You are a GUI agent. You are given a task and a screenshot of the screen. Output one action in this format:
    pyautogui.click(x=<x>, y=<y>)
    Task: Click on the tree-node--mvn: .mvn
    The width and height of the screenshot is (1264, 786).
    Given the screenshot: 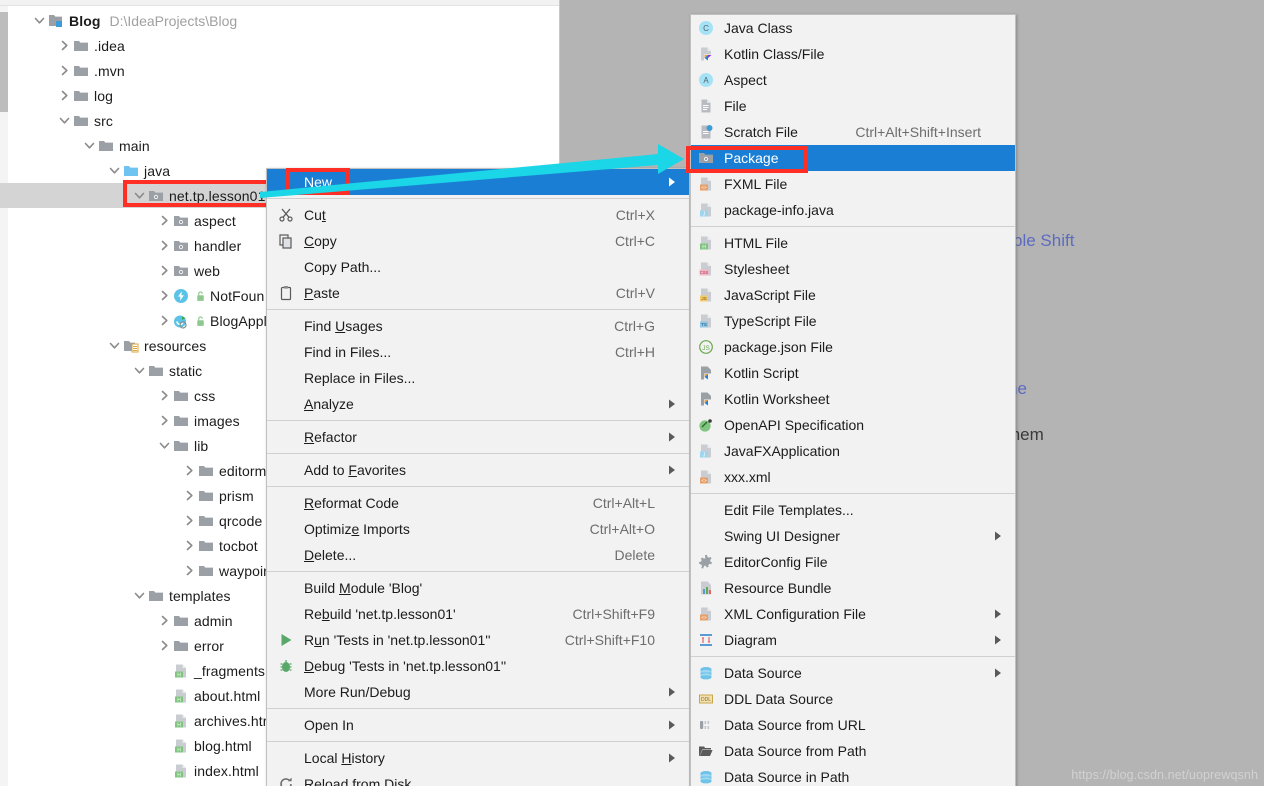 What is the action you would take?
    pyautogui.click(x=284, y=70)
    